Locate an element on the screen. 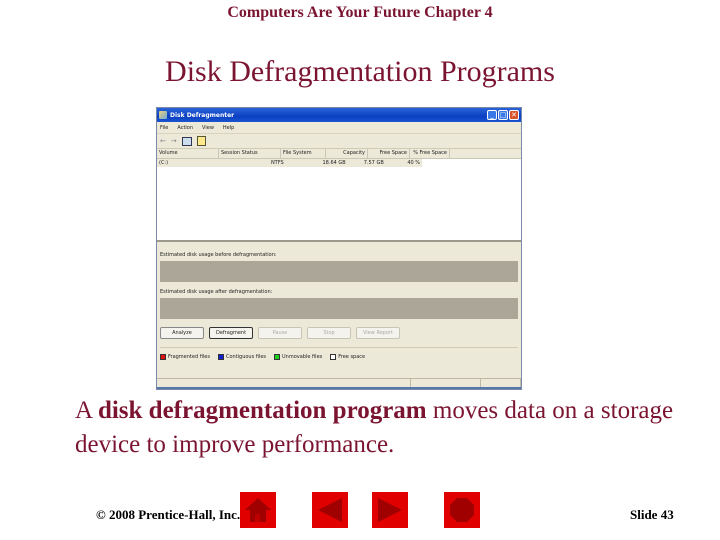  cell-volume: (C:) is located at coordinates (164, 163).